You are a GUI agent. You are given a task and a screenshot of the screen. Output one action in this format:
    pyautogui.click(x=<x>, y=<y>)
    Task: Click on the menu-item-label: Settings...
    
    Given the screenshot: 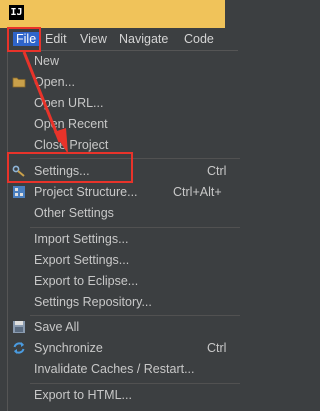 What is the action you would take?
    pyautogui.click(x=62, y=171)
    